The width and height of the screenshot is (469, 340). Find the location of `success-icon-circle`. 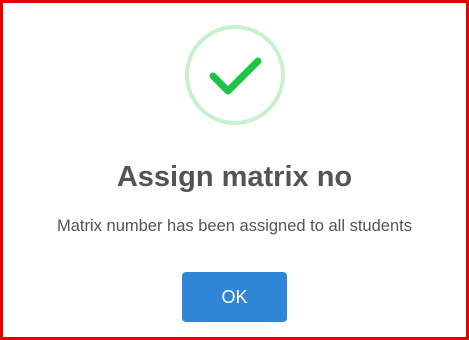

success-icon-circle is located at coordinates (235, 75).